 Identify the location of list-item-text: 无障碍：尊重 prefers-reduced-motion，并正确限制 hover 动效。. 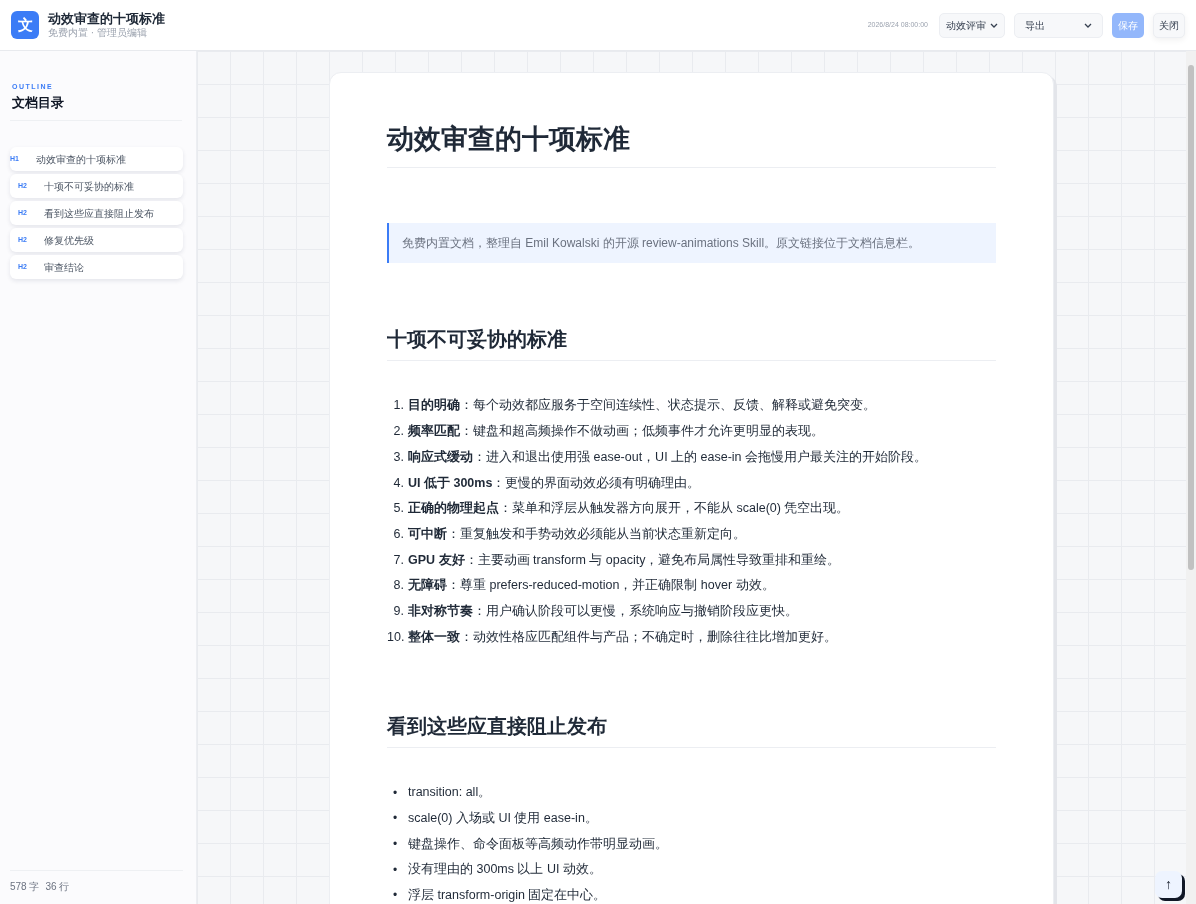
(591, 586).